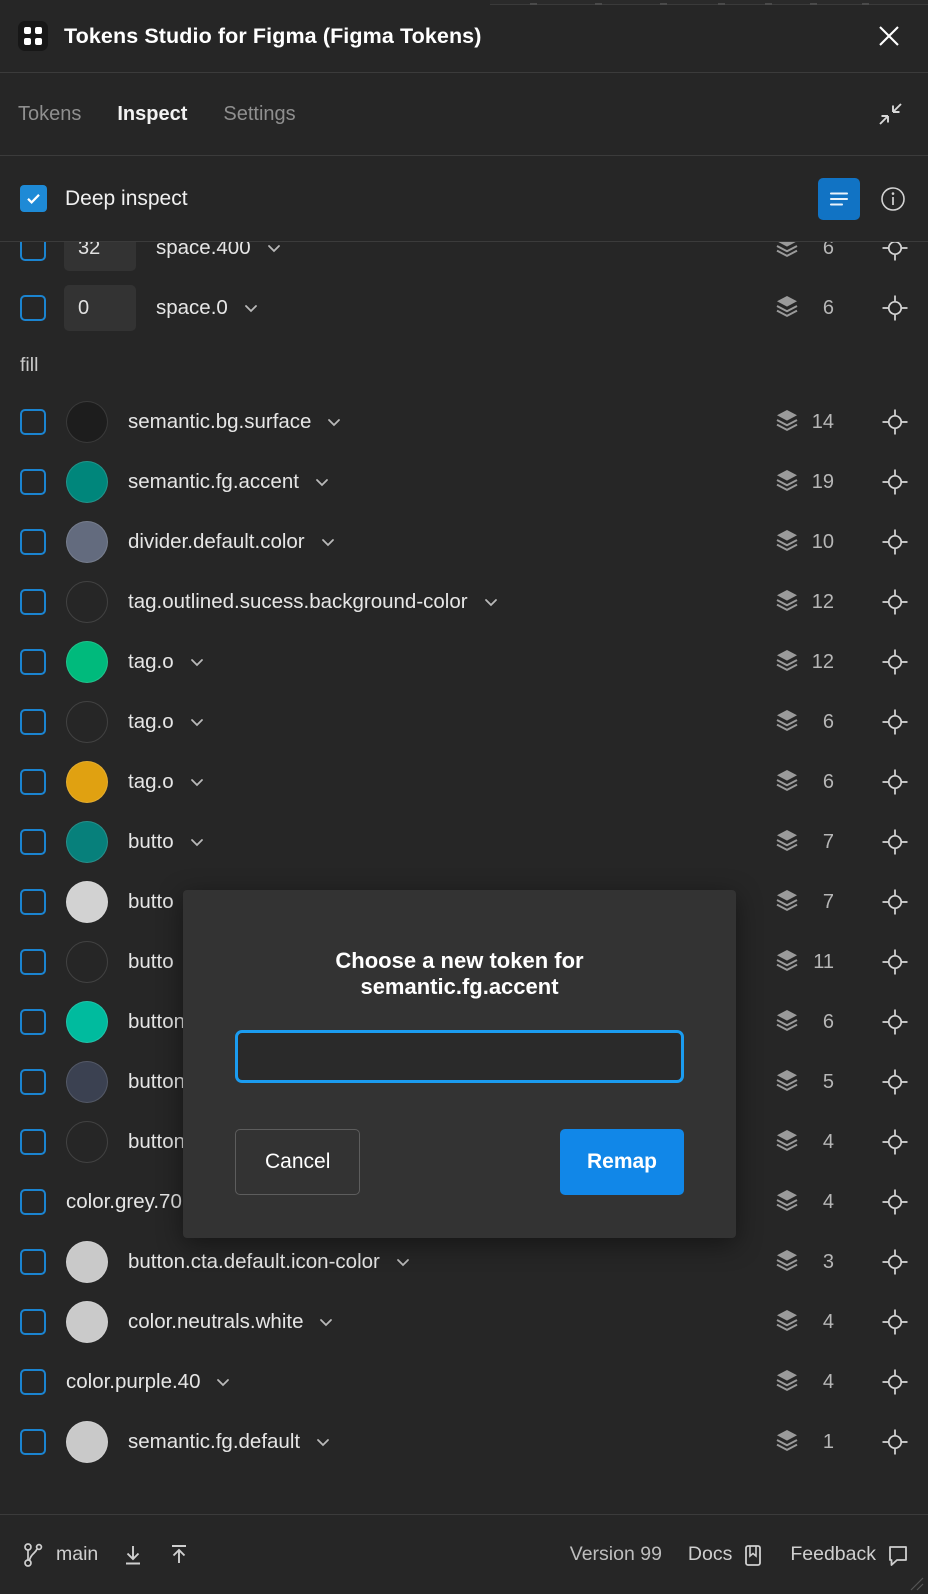  Describe the element at coordinates (464, 422) in the screenshot. I see `token-row: semantic.bg.surface 14` at that location.